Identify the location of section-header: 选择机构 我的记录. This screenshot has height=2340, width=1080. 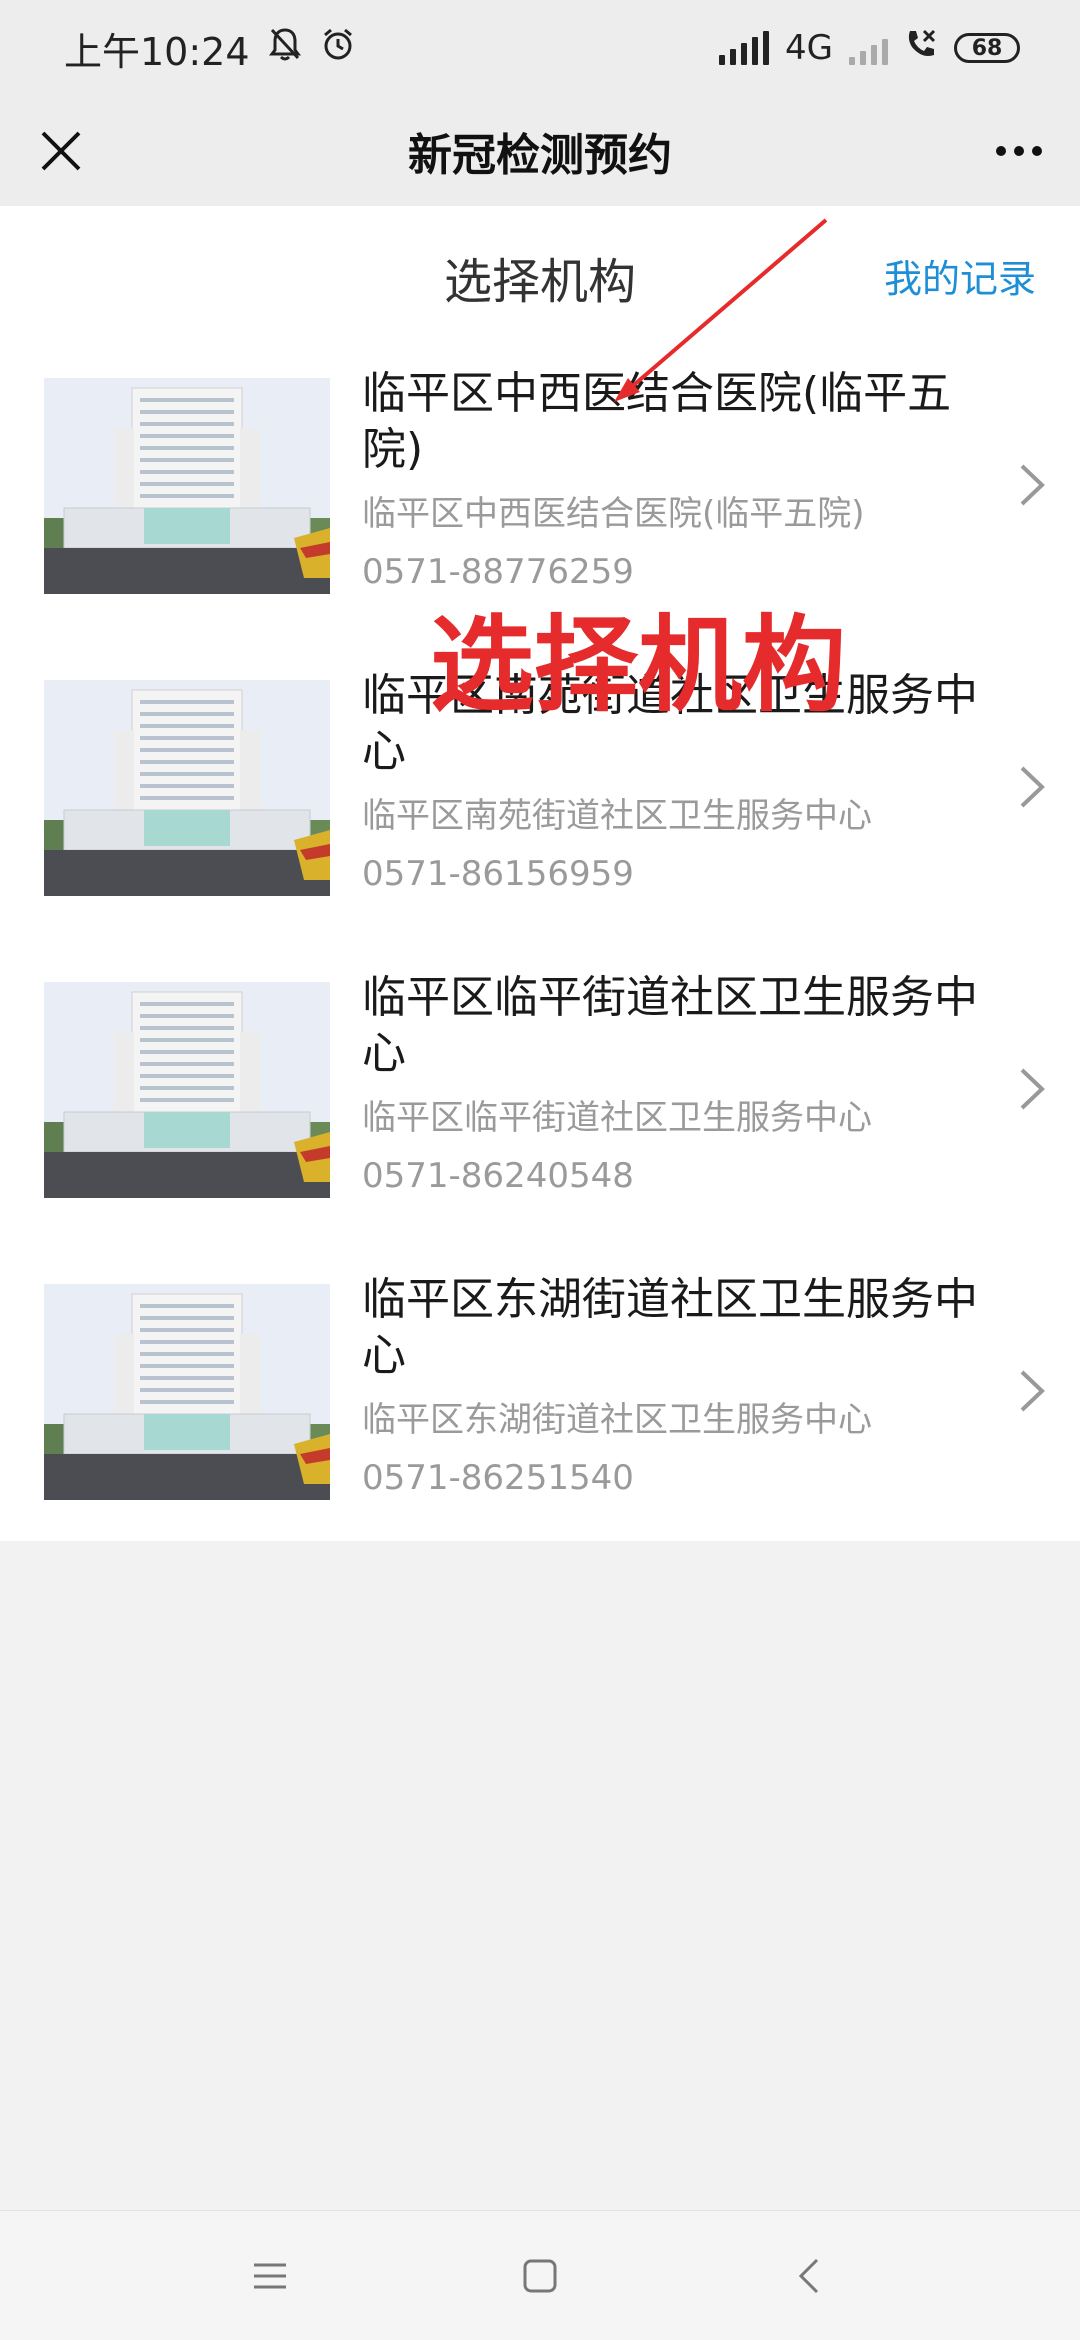
(540, 271).